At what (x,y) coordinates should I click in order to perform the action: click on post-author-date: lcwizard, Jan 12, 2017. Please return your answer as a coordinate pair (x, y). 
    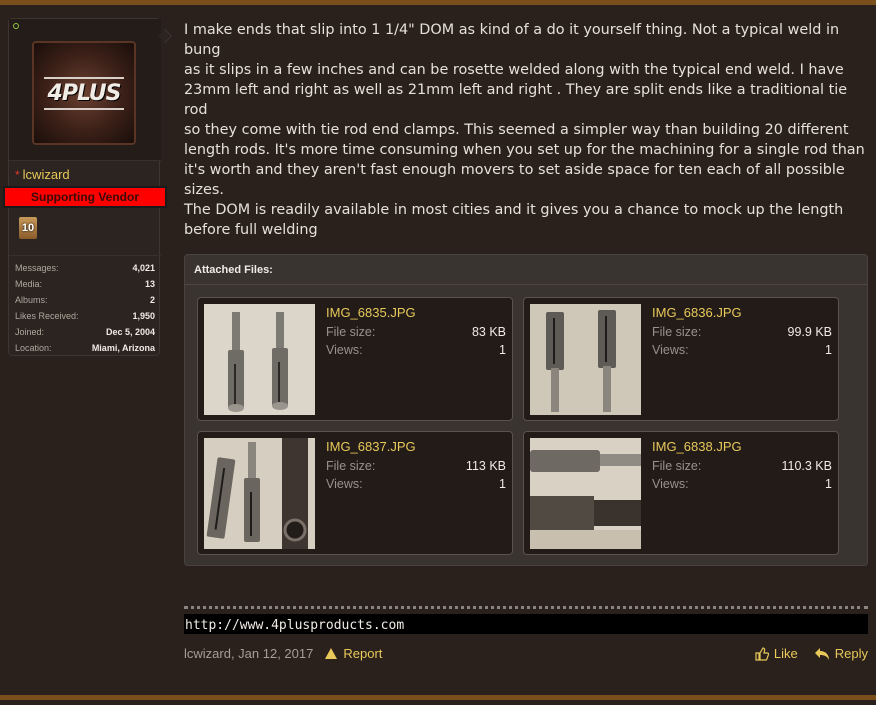
    Looking at the image, I should click on (248, 653).